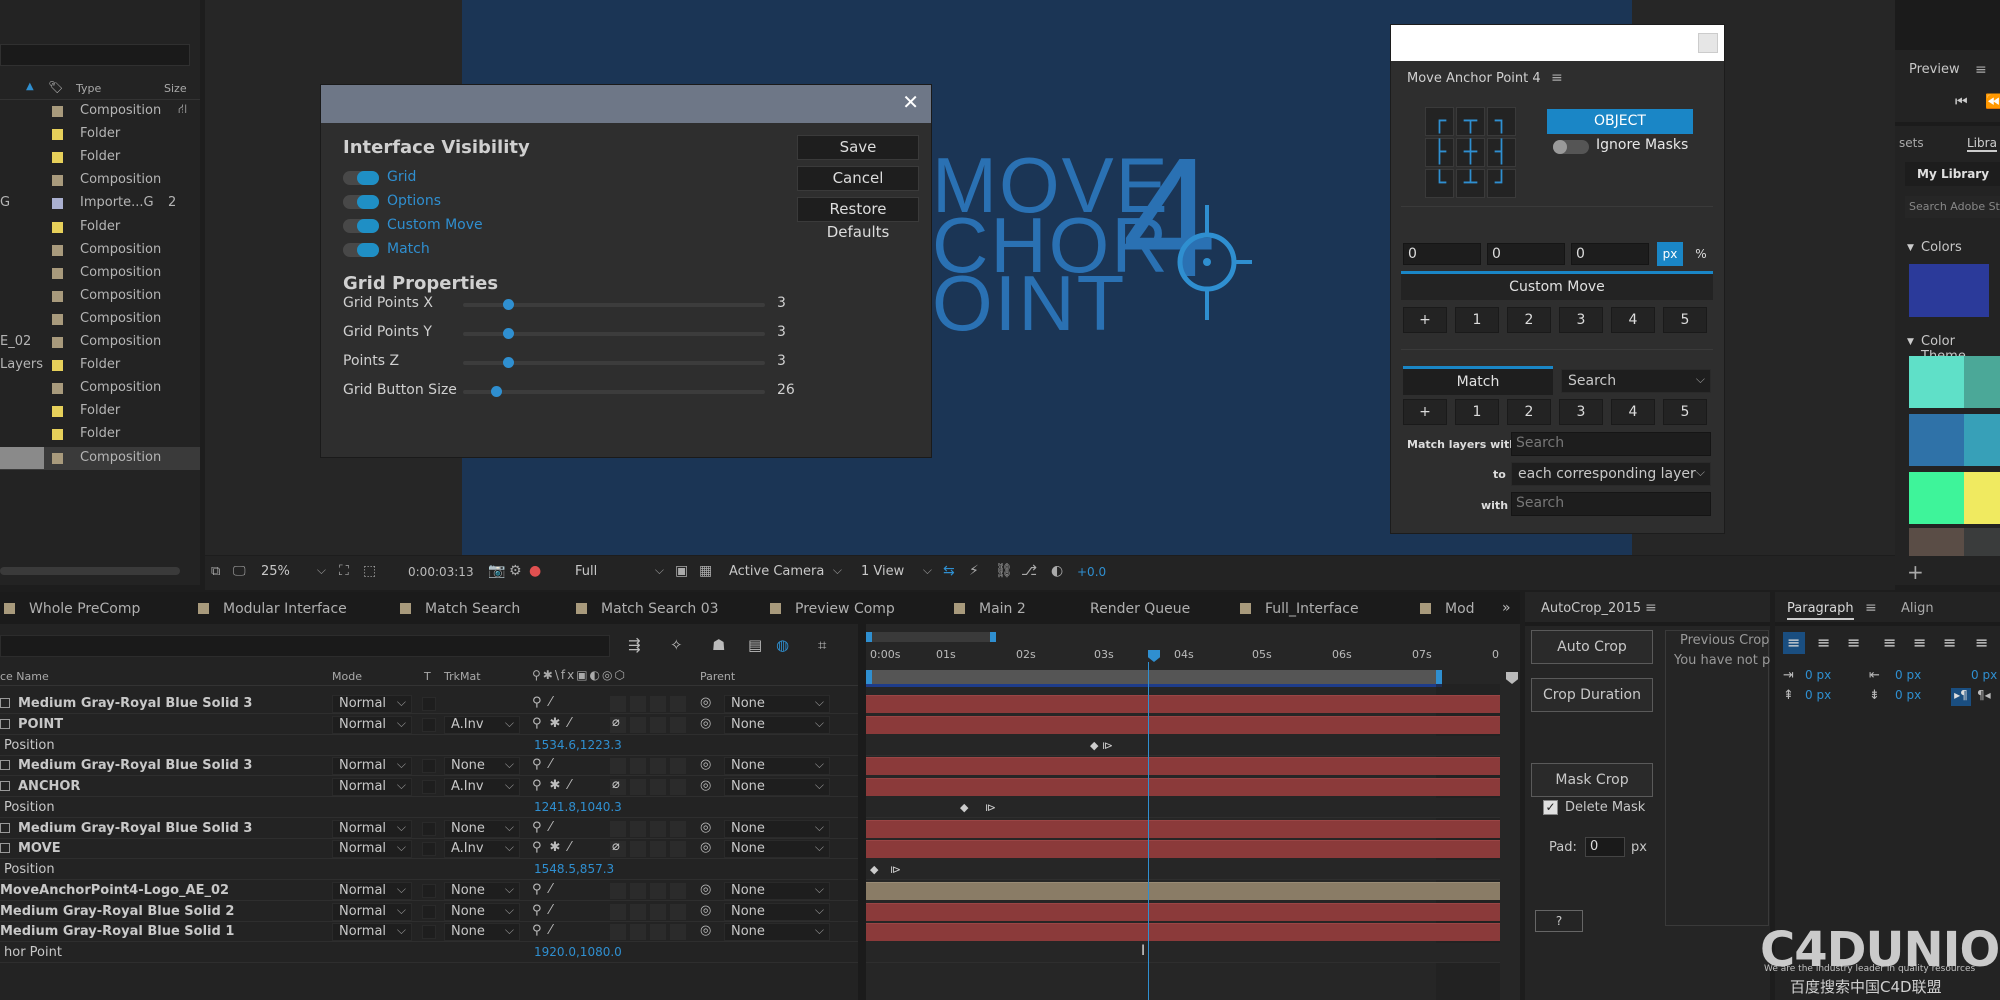 The image size is (2000, 1000). Describe the element at coordinates (705, 571) in the screenshot. I see `transparency-grid-icon: ▦` at that location.